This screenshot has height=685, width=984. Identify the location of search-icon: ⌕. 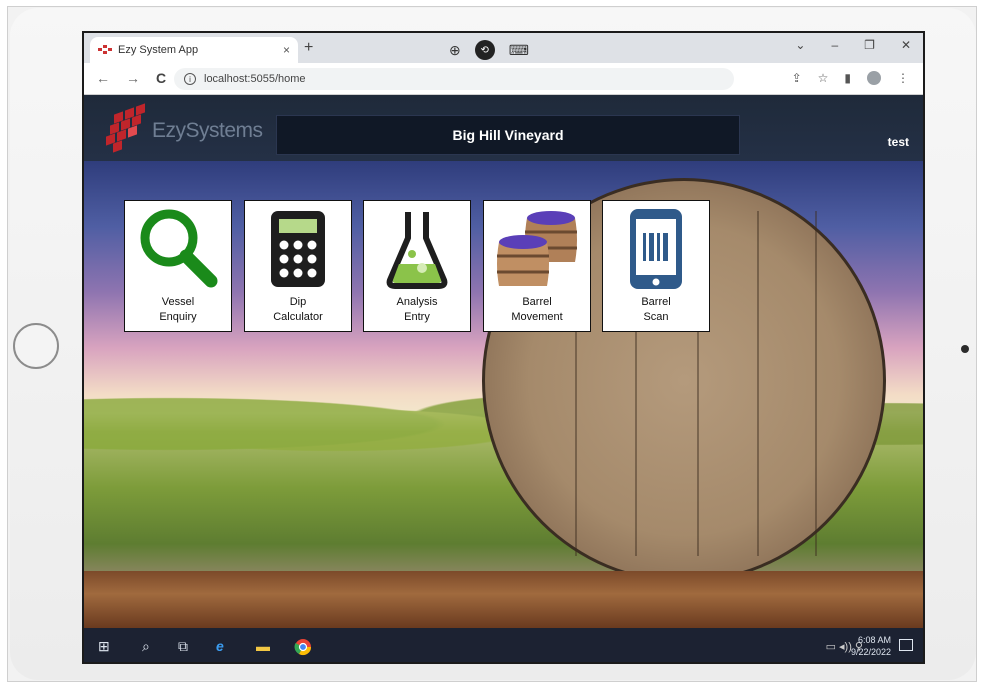
(146, 646).